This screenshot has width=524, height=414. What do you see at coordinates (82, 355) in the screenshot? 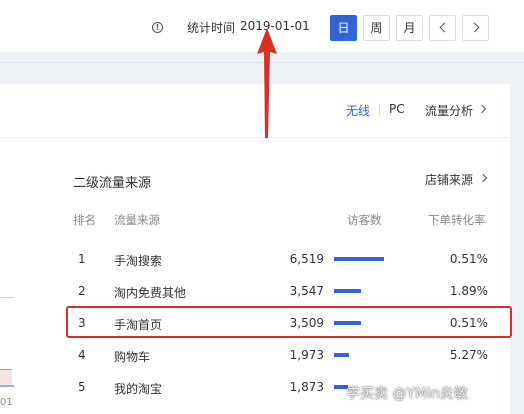
I see `row-rank: 4` at bounding box center [82, 355].